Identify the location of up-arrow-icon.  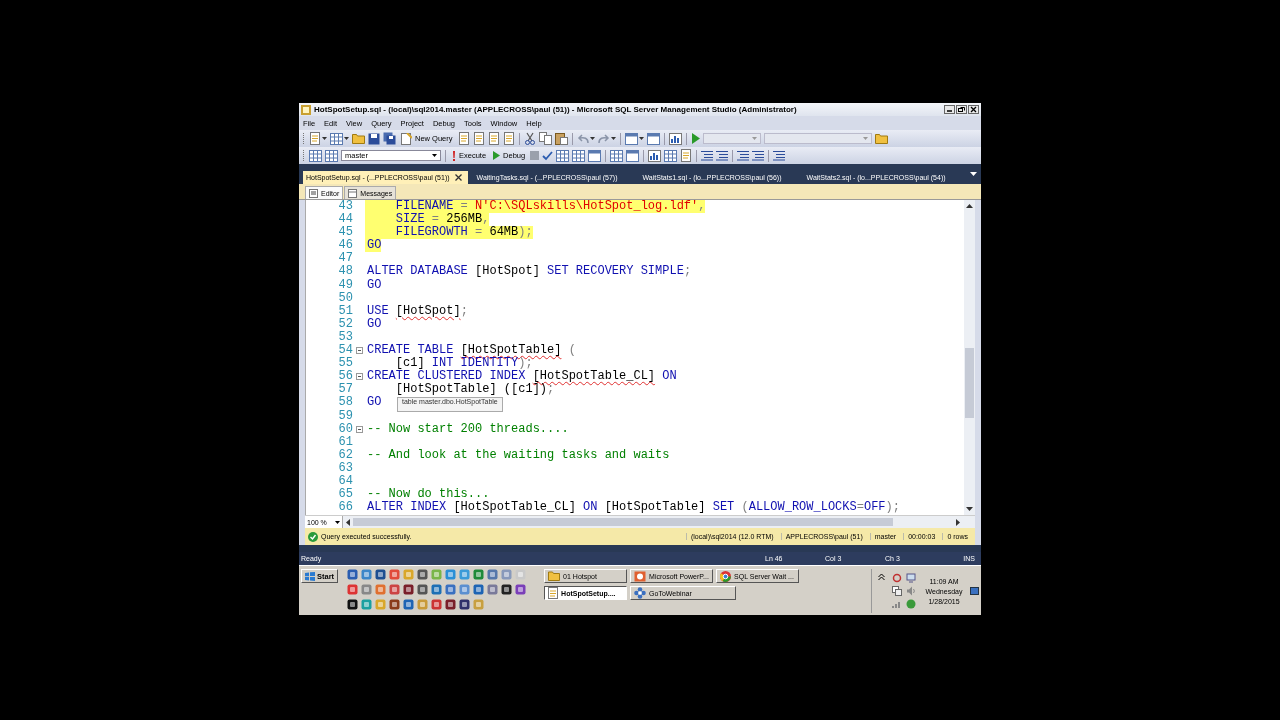
(969, 206).